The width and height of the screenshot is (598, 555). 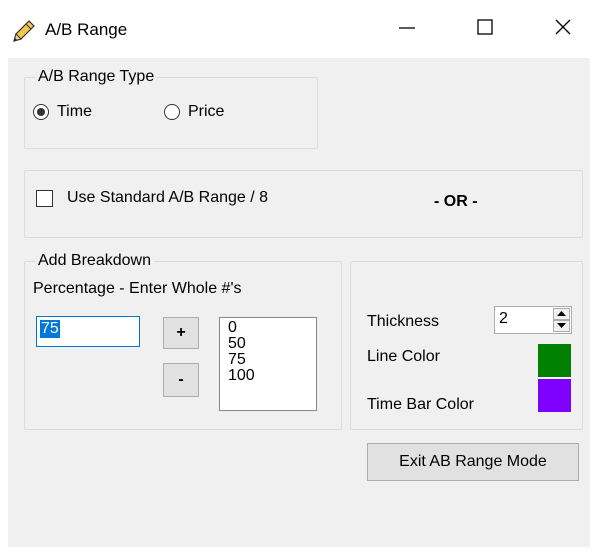 I want to click on standard-range-group: Use Standard A/B Range / 8 - OR -, so click(x=303, y=204).